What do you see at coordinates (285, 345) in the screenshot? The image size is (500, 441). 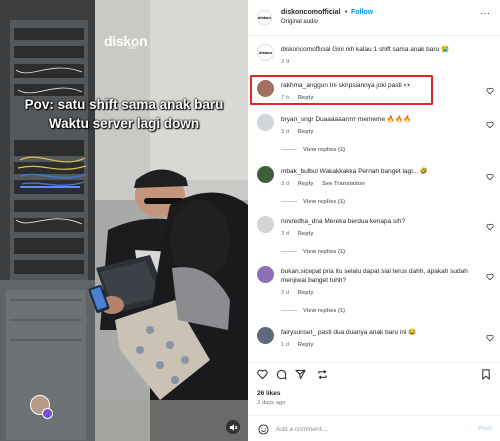 I see `comment-time: 1 d` at bounding box center [285, 345].